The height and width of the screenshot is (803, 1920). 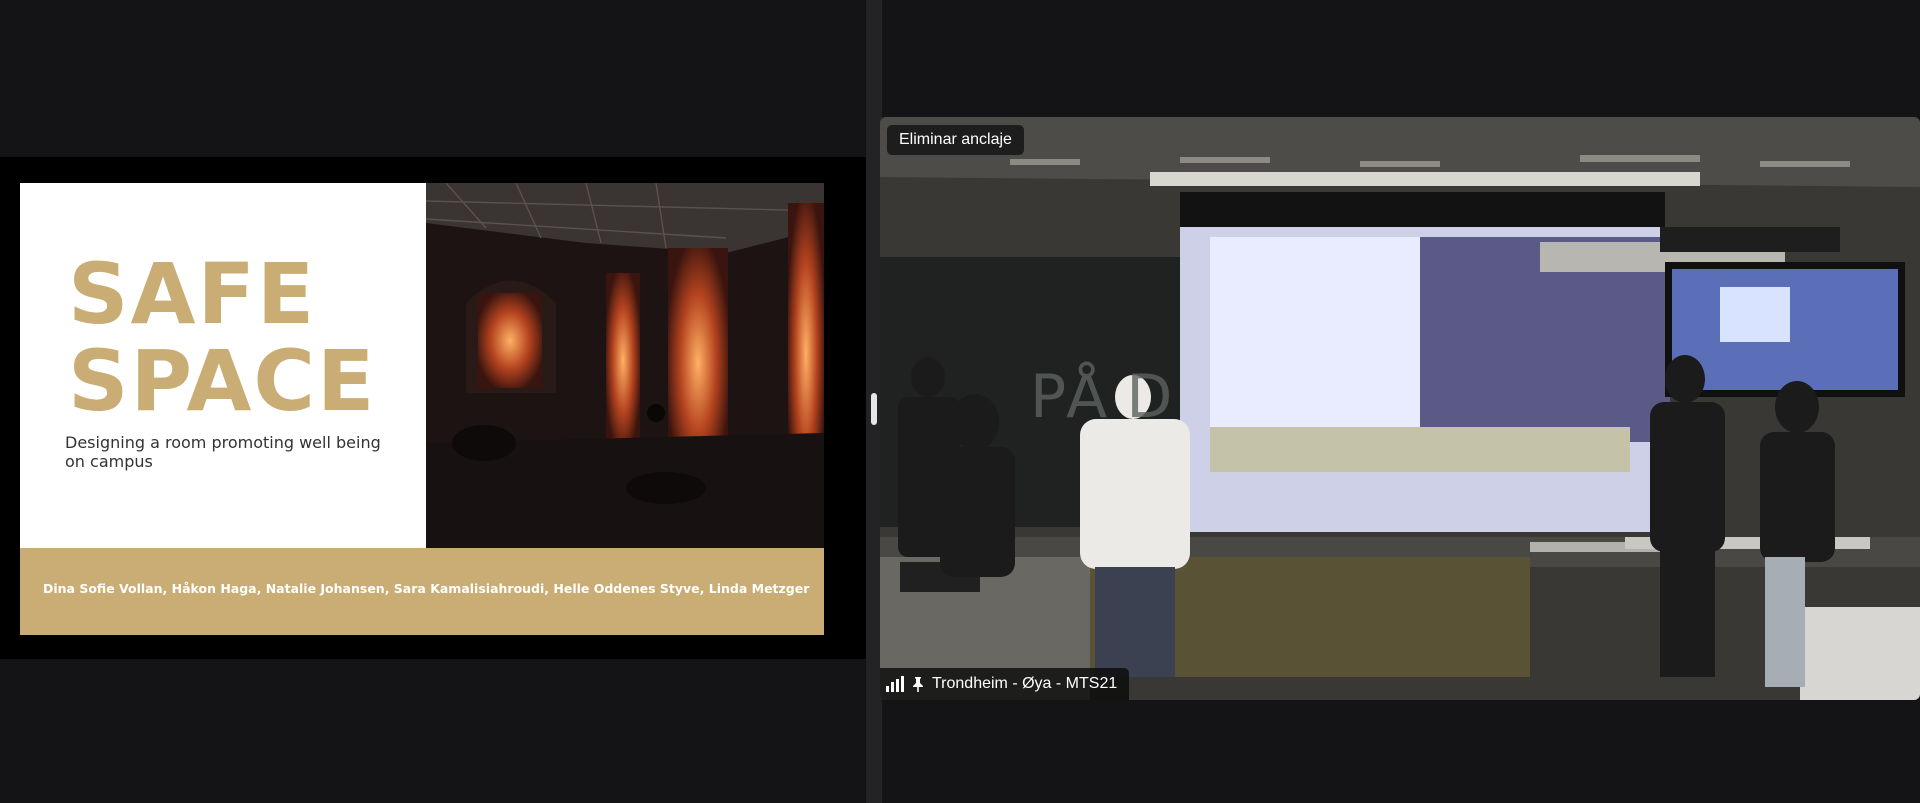 What do you see at coordinates (1025, 683) in the screenshot?
I see `participant-room-name: Trondheim - Øya - MTS21` at bounding box center [1025, 683].